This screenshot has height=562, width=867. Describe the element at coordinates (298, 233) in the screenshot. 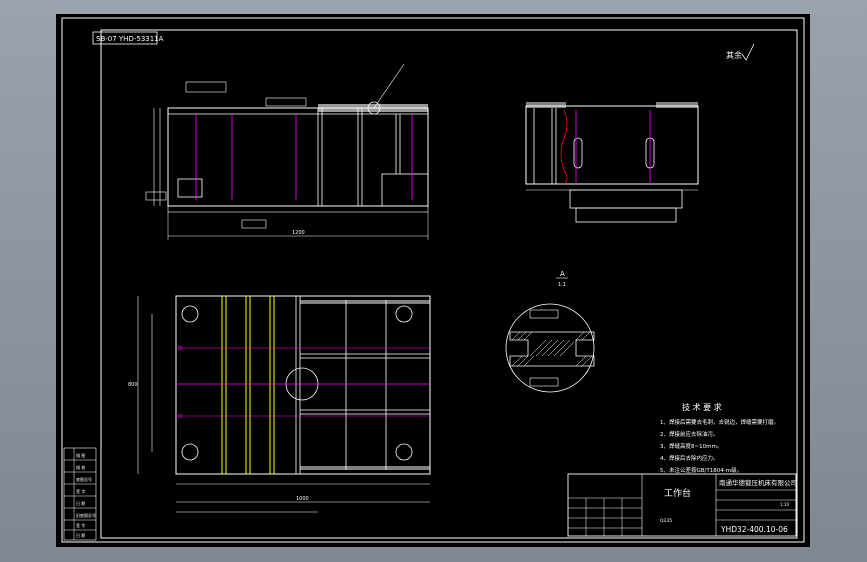

I see `dim-top-width: 1200` at that location.